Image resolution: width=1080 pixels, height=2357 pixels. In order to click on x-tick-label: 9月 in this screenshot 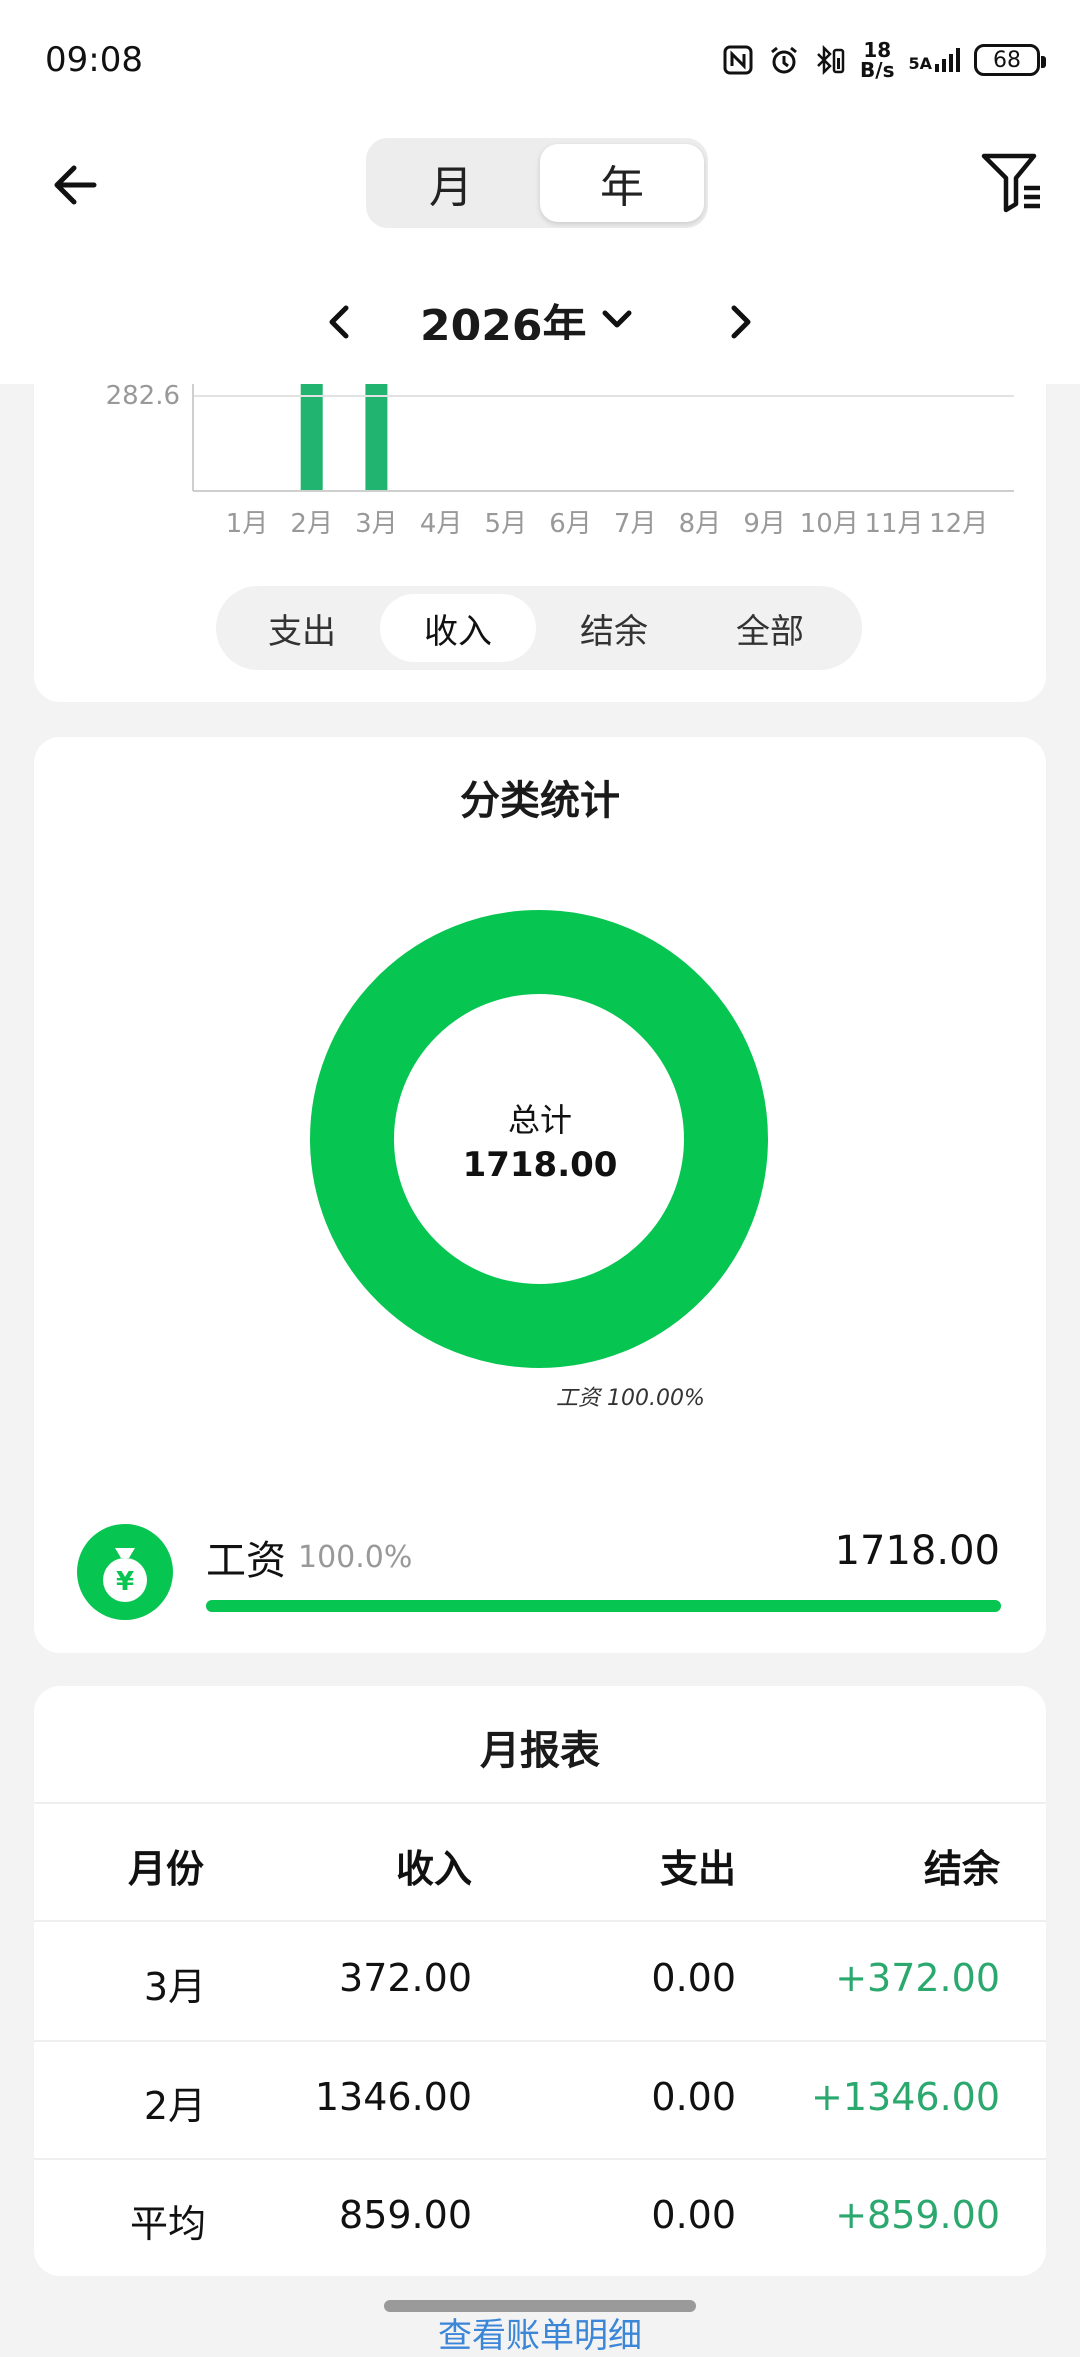, I will do `click(764, 524)`.